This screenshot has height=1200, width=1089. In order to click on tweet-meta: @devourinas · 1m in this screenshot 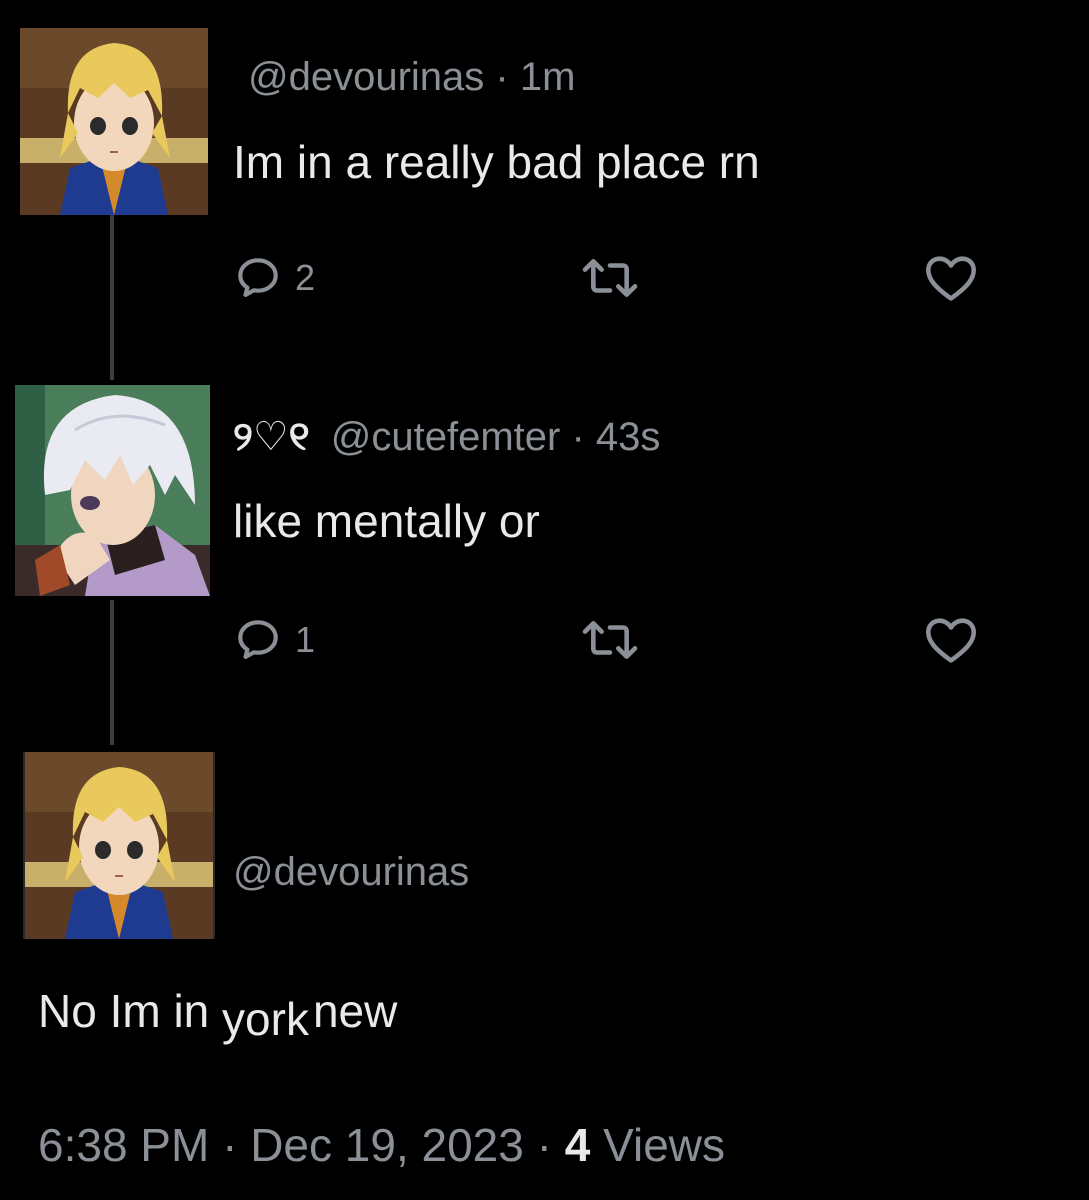, I will do `click(411, 77)`.